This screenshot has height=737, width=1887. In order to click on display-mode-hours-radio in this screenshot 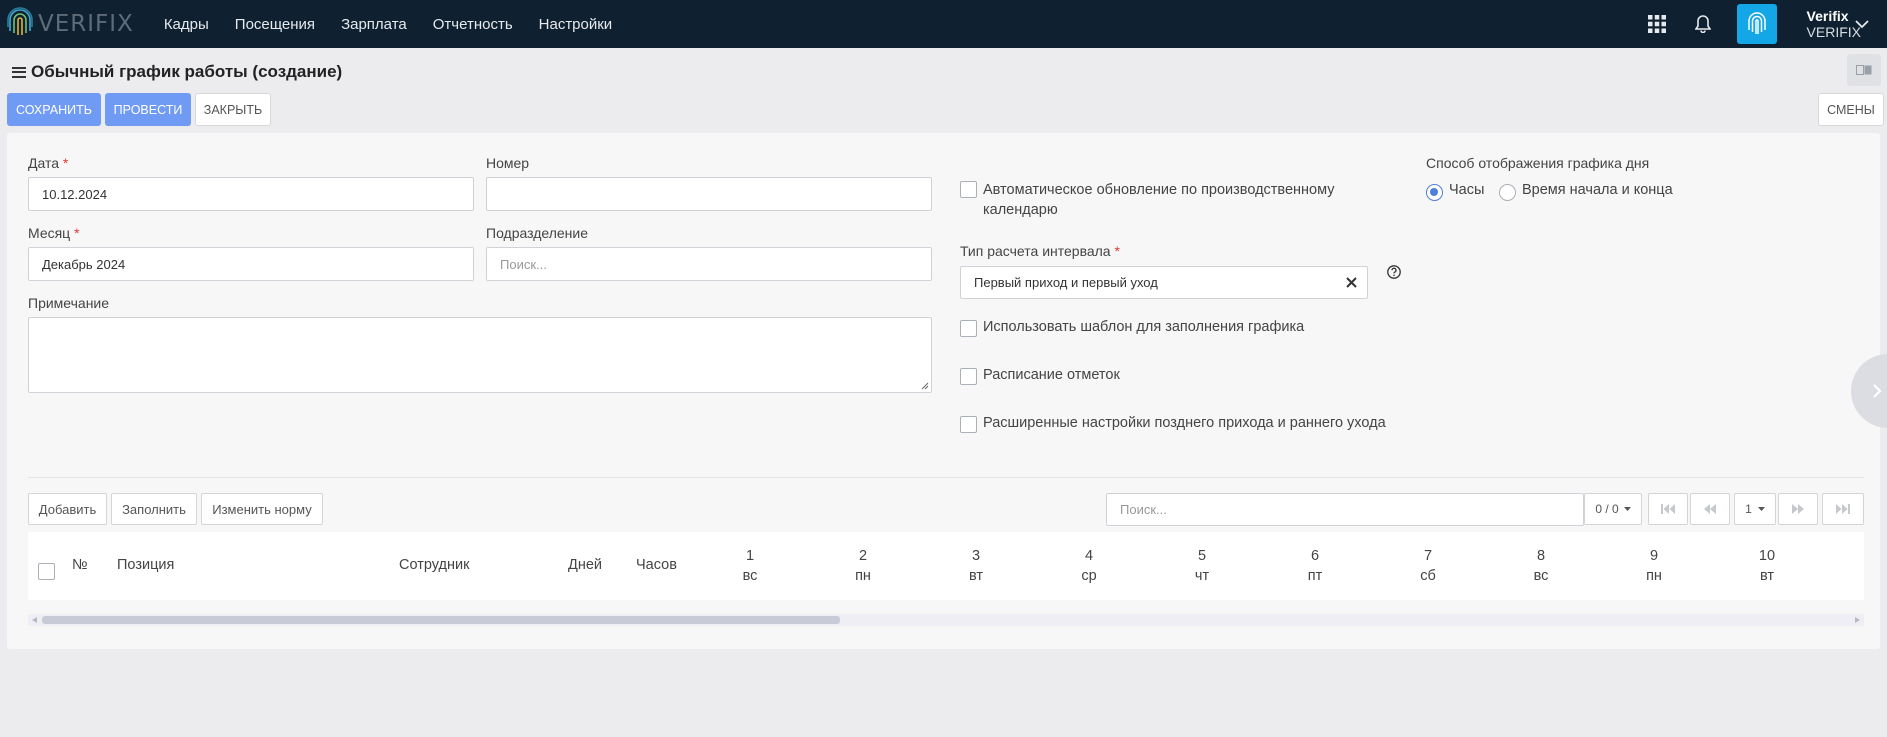, I will do `click(1434, 192)`.